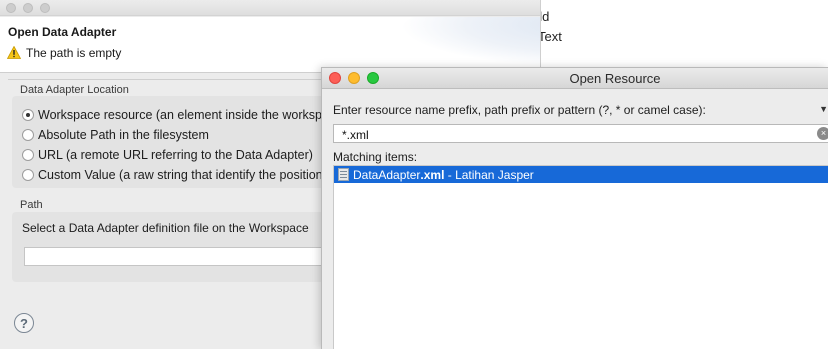  What do you see at coordinates (270, 45) in the screenshot?
I see `dialog-header: Open Data Adapter The path is empty` at bounding box center [270, 45].